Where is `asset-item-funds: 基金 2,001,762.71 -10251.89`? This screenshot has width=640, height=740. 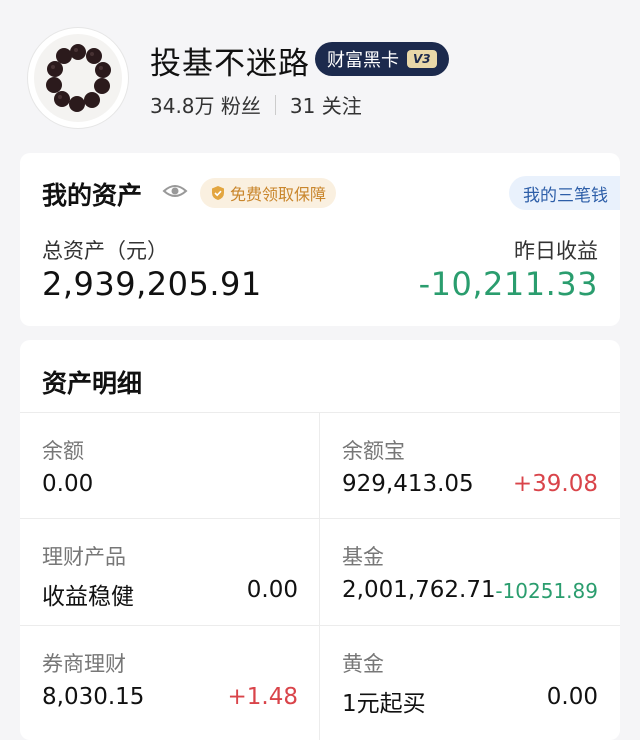 asset-item-funds: 基金 2,001,762.71 -10251.89 is located at coordinates (470, 572).